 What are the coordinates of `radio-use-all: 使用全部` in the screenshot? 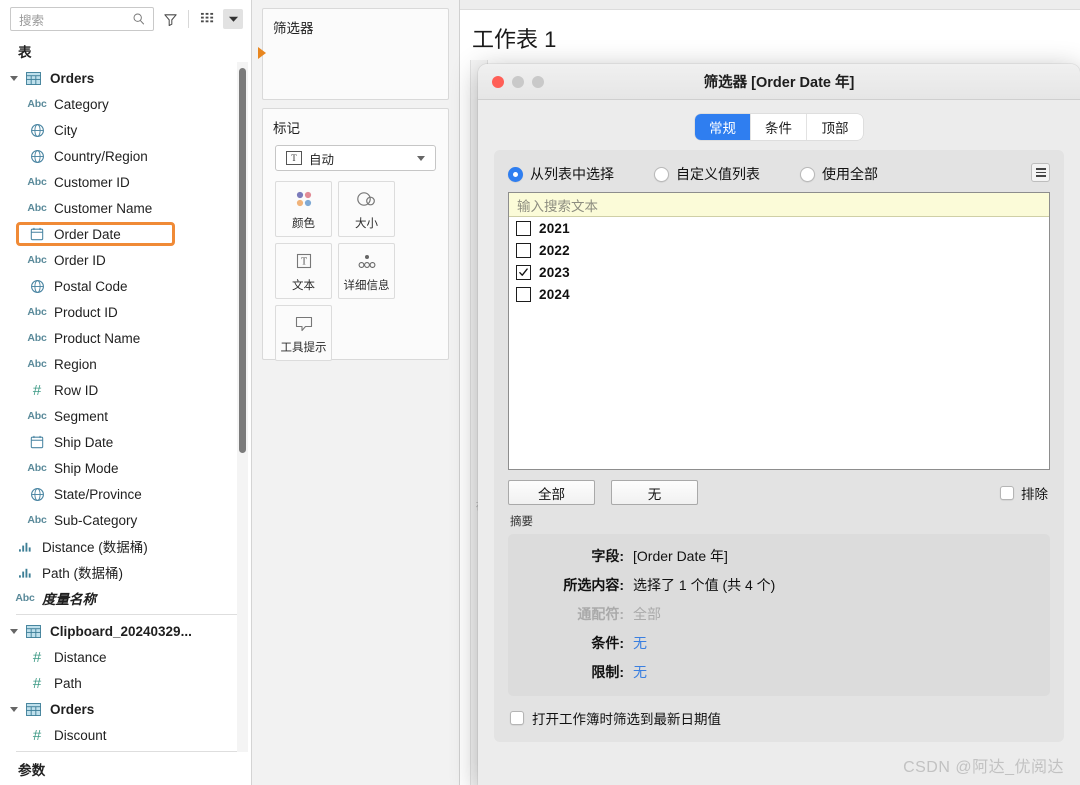 It's located at (839, 174).